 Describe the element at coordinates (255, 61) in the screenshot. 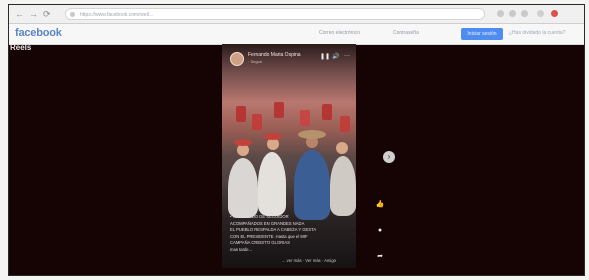

I see `follow-link: · Seguir` at that location.